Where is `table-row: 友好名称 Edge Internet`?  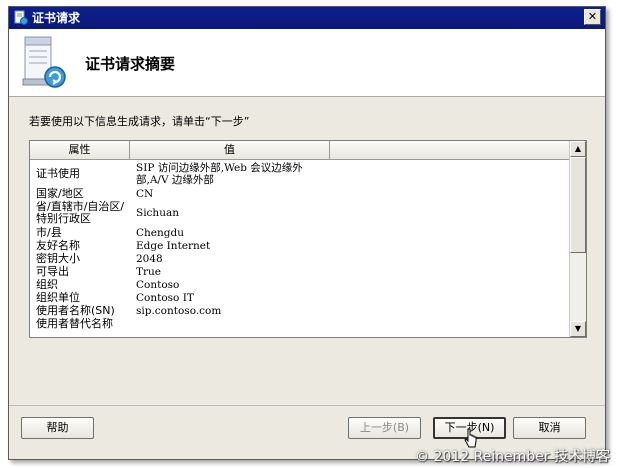
table-row: 友好名称 Edge Internet is located at coordinates (300, 245).